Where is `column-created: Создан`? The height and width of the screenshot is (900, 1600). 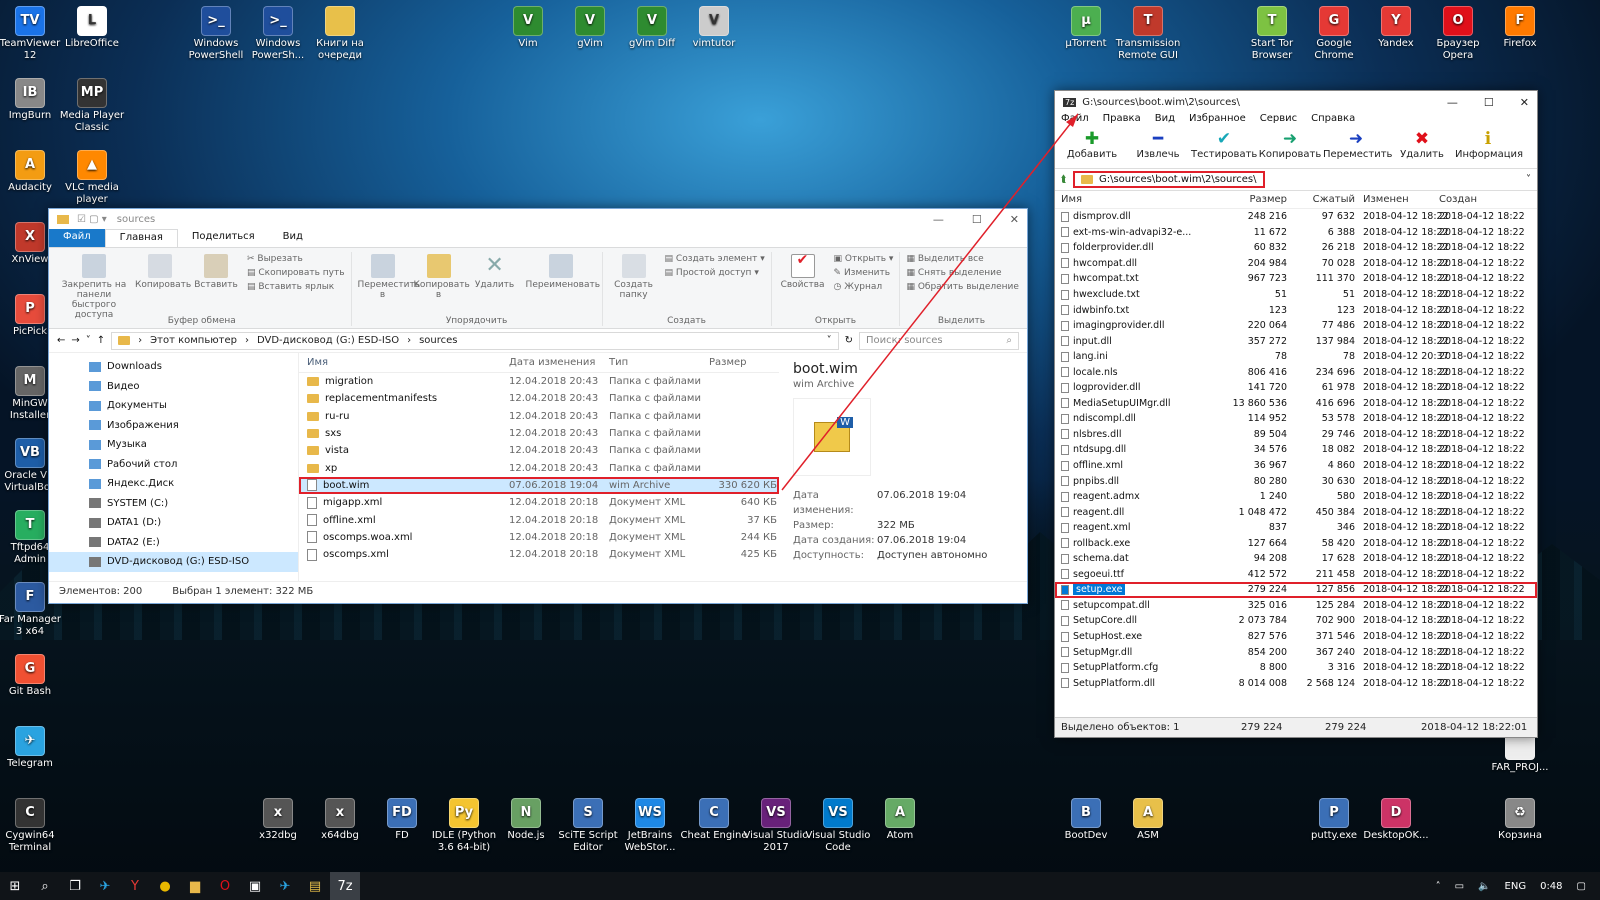
column-created: Создан is located at coordinates (1478, 199).